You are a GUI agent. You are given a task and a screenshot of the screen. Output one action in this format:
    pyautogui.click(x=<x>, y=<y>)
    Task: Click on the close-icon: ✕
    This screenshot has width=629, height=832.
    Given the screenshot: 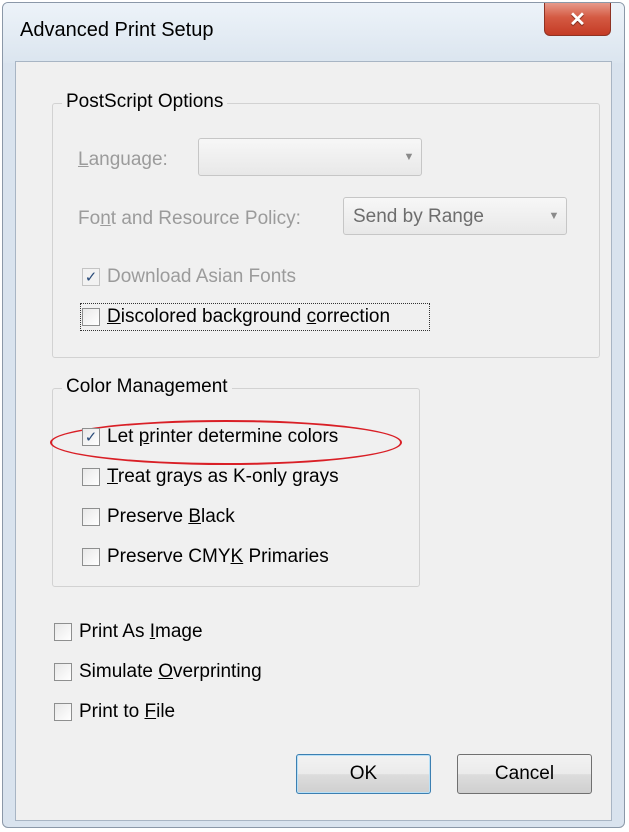 What is the action you would take?
    pyautogui.click(x=577, y=19)
    